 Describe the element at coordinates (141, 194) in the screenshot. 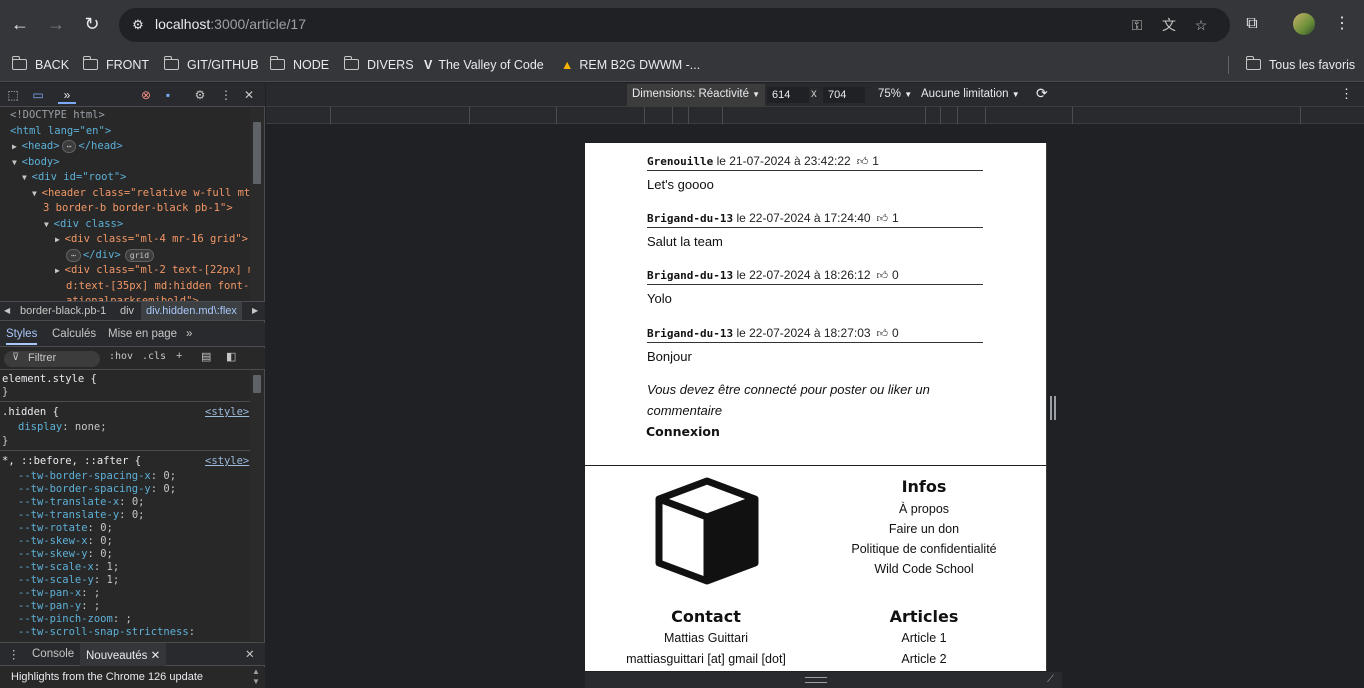

I see `tree-node: ▼ <header class="relative w-full mt-` at that location.